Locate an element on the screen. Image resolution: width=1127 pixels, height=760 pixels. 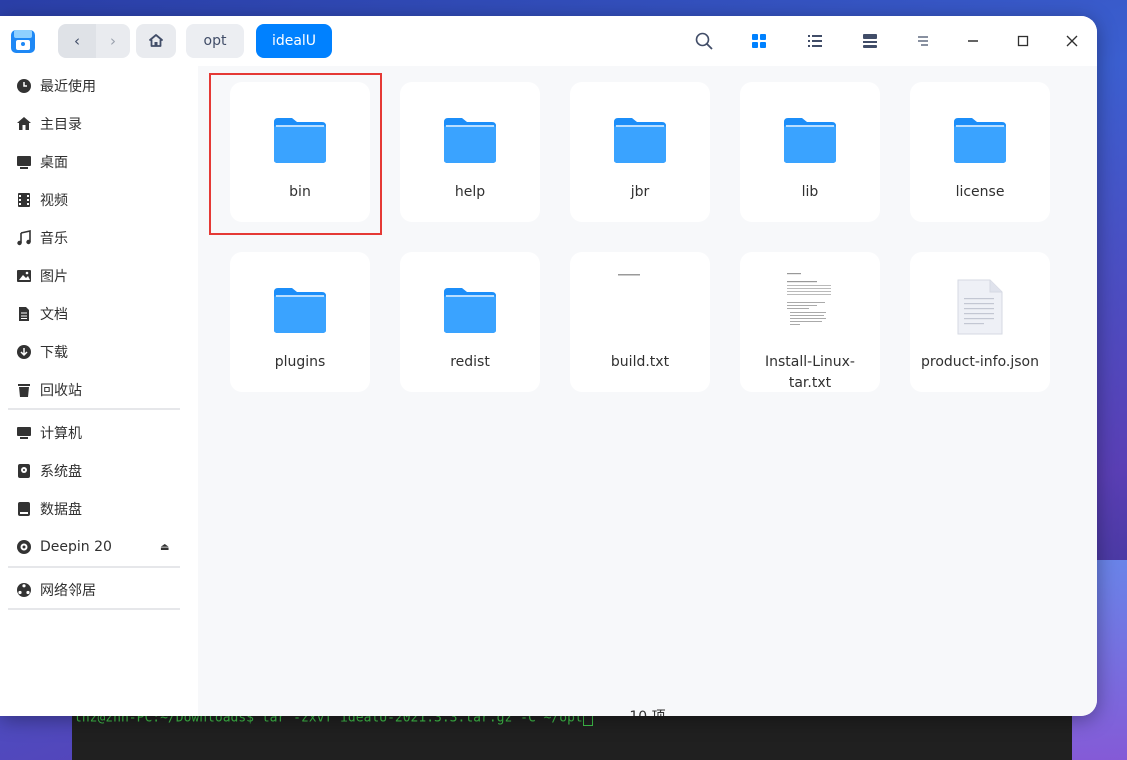
file-item-redist: redist is located at coordinates (470, 322).